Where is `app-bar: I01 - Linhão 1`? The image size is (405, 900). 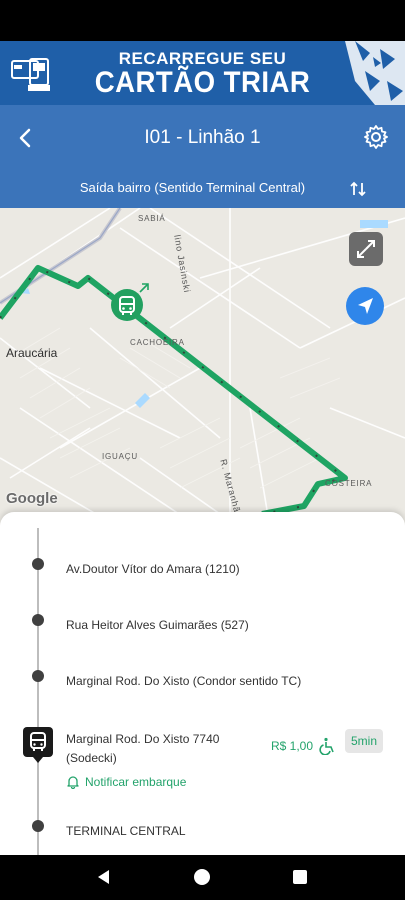
app-bar: I01 - Linhão 1 is located at coordinates (202, 138).